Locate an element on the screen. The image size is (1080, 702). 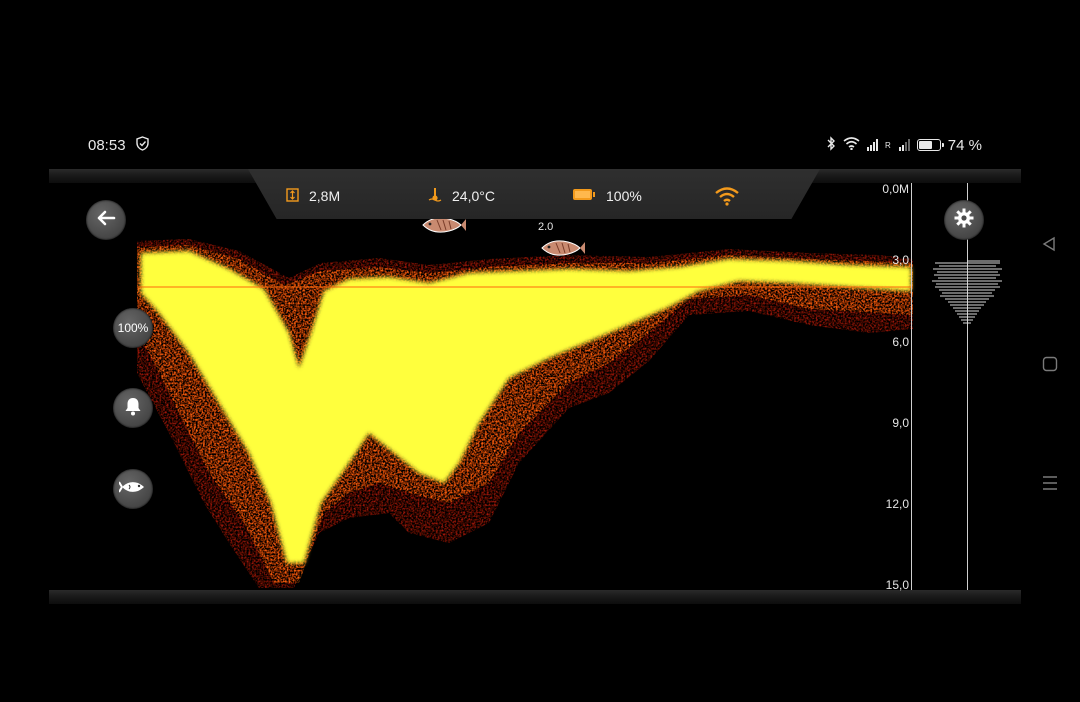
echo-intensity-histogram is located at coordinates (967, 292).